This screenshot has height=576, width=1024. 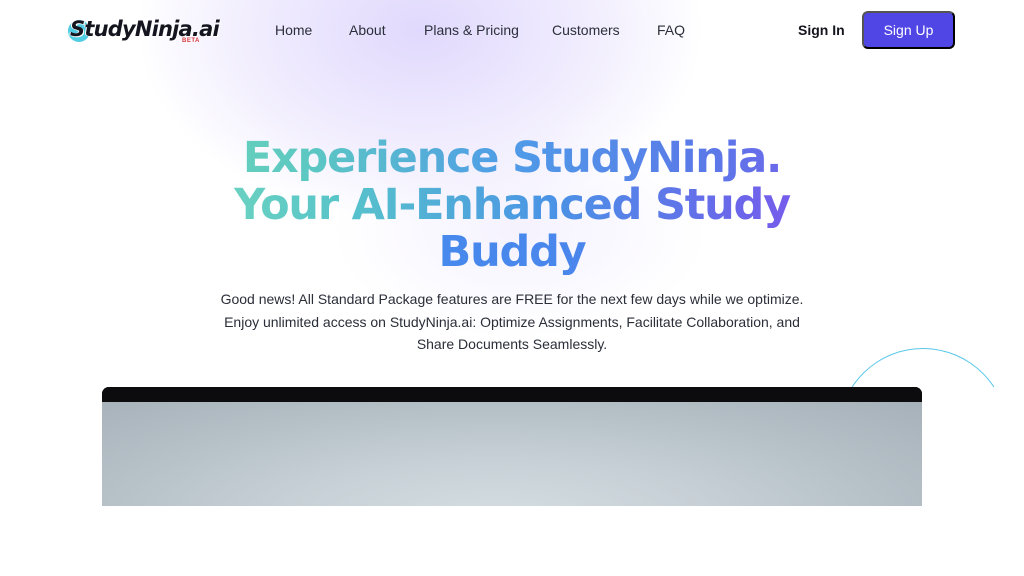 What do you see at coordinates (144, 31) in the screenshot?
I see `brand-logo: StudyNinja.ai BETA` at bounding box center [144, 31].